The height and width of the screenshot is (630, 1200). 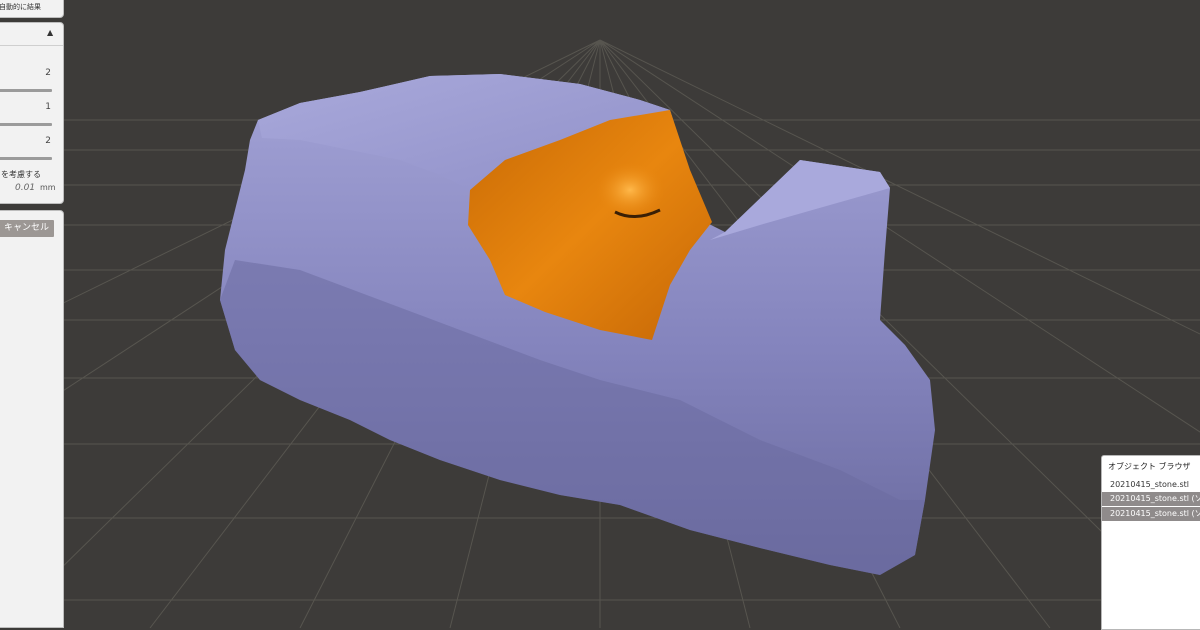 What do you see at coordinates (21, 174) in the screenshot?
I see `consider-checkbox-label: を考慮する` at bounding box center [21, 174].